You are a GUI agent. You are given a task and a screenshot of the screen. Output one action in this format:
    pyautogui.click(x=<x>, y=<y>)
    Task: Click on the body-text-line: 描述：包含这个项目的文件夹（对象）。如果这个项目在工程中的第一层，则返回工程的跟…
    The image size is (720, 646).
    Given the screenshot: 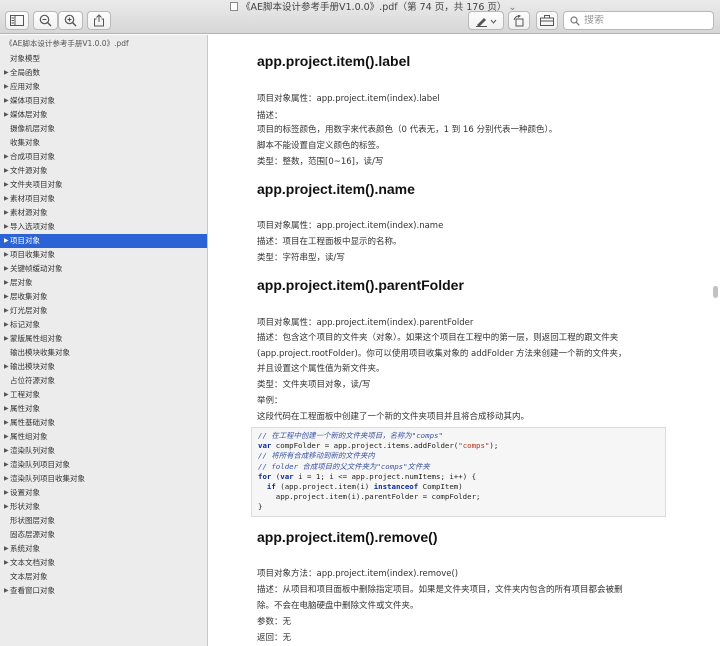 What is the action you would take?
    pyautogui.click(x=438, y=338)
    